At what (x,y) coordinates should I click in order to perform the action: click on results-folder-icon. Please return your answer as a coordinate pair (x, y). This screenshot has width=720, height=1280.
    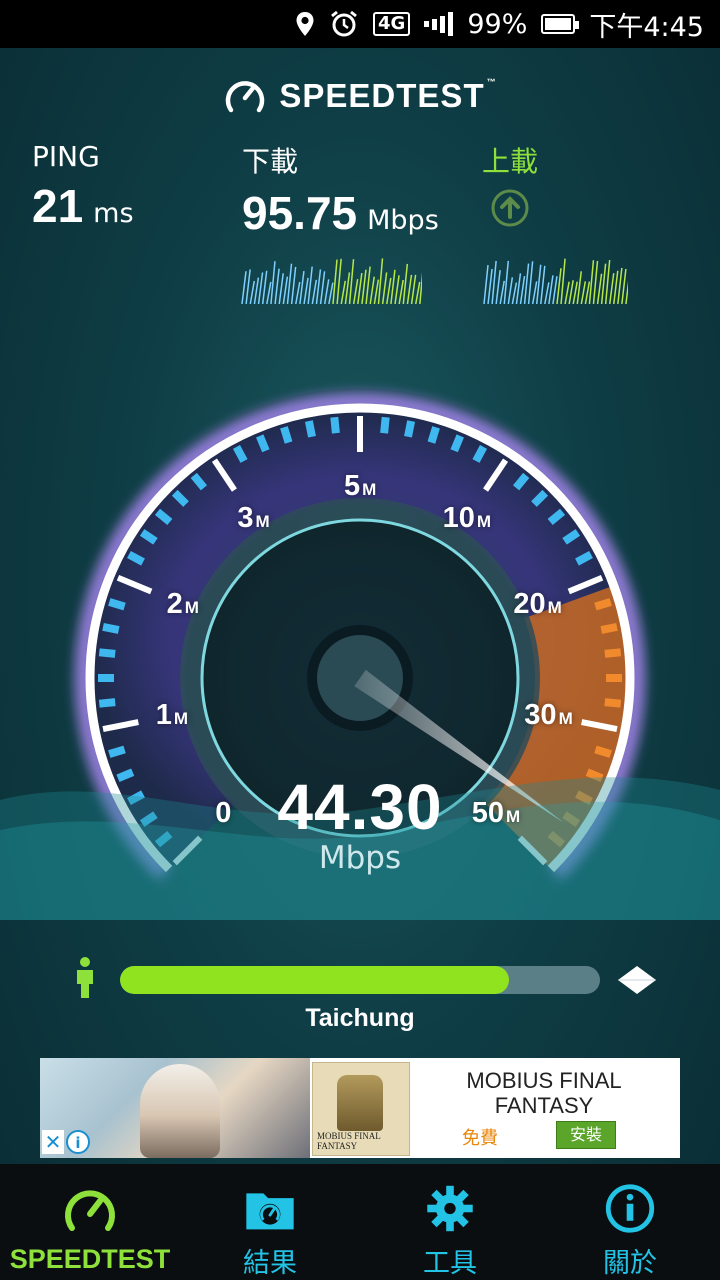
    Looking at the image, I should click on (270, 1211).